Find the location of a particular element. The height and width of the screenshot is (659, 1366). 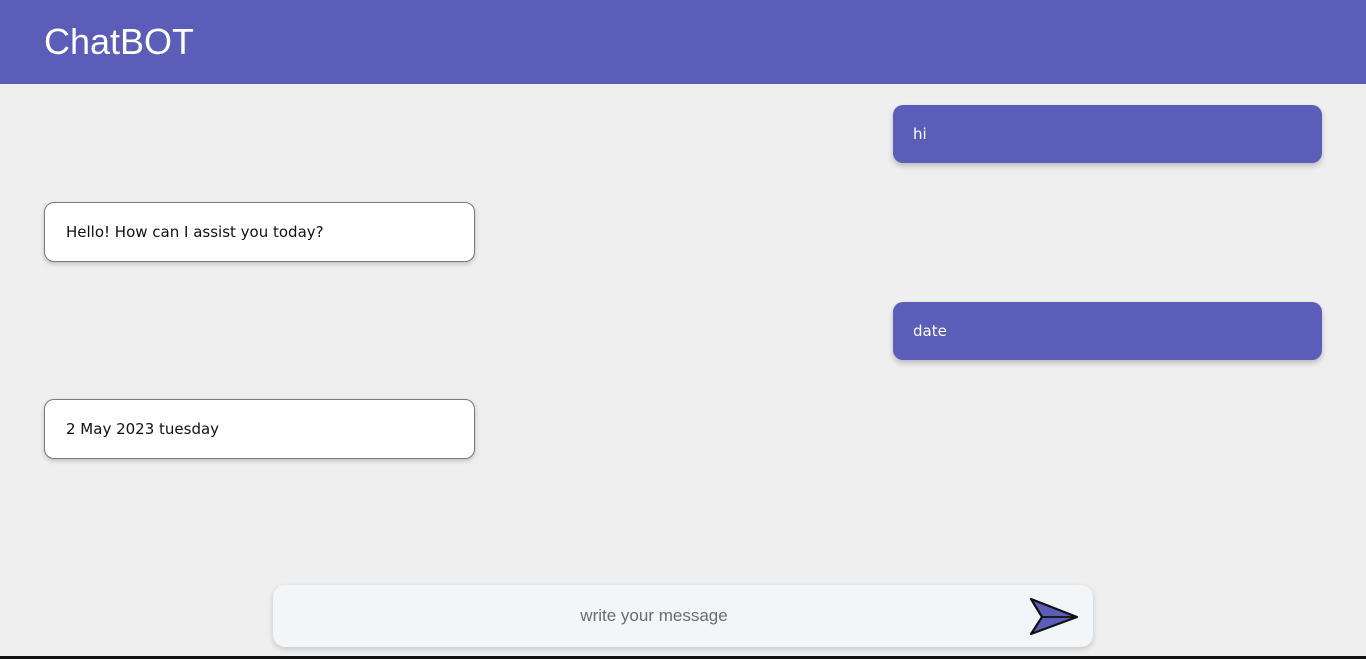

send-button is located at coordinates (1053, 616).